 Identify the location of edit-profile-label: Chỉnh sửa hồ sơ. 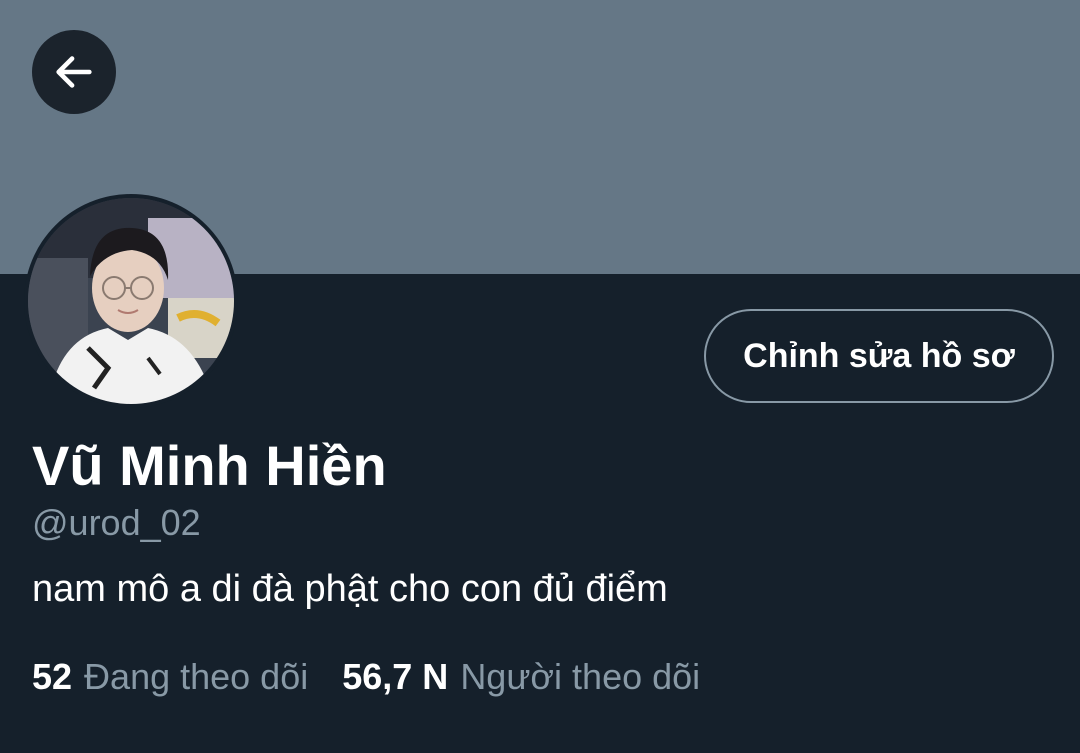
(879, 355).